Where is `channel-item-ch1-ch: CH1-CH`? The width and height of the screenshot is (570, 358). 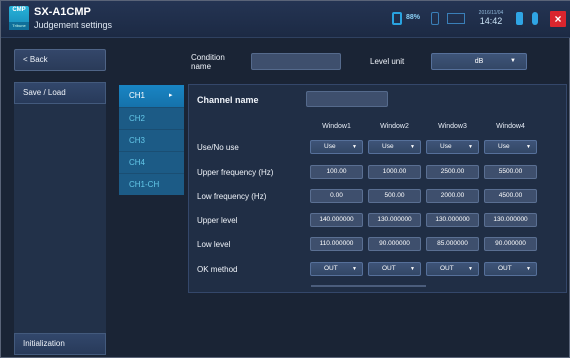 channel-item-ch1-ch: CH1-CH is located at coordinates (151, 184).